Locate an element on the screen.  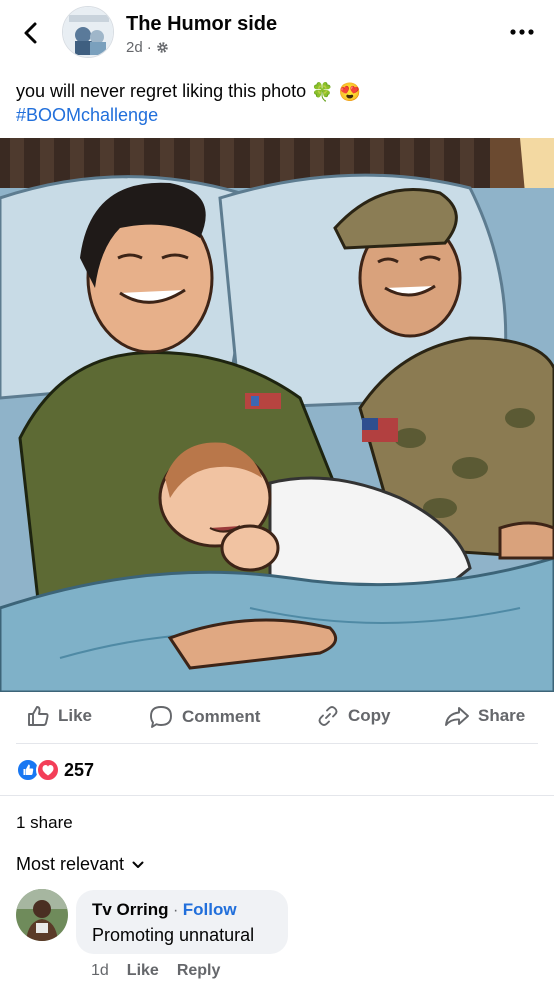
chevron-left-icon is located at coordinates (30, 33).